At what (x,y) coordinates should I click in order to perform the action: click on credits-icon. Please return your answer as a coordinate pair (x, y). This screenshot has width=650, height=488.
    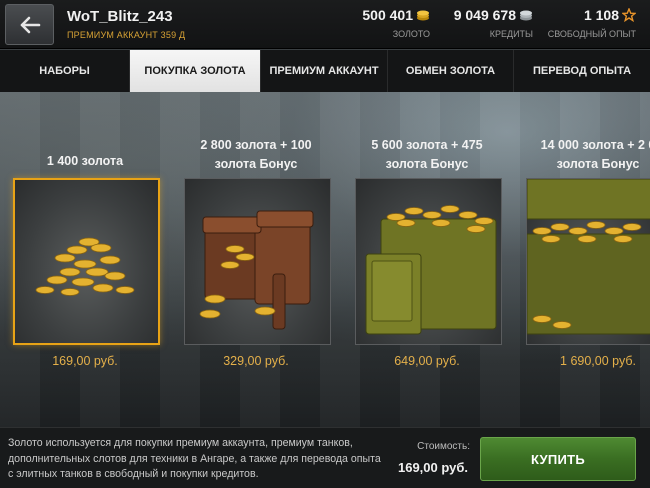
    Looking at the image, I should click on (526, 15).